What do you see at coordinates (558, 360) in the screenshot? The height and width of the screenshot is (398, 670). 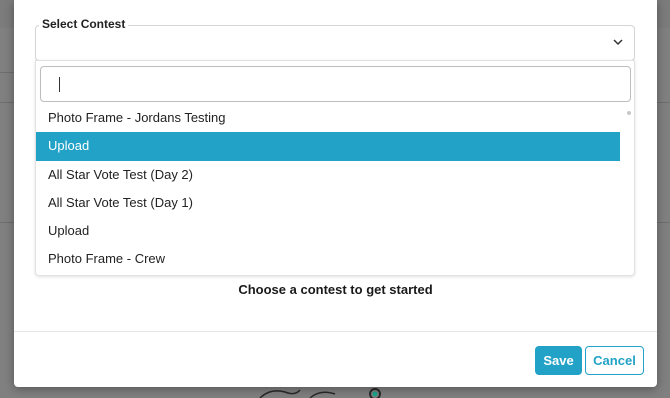 I see `save-button: Save` at bounding box center [558, 360].